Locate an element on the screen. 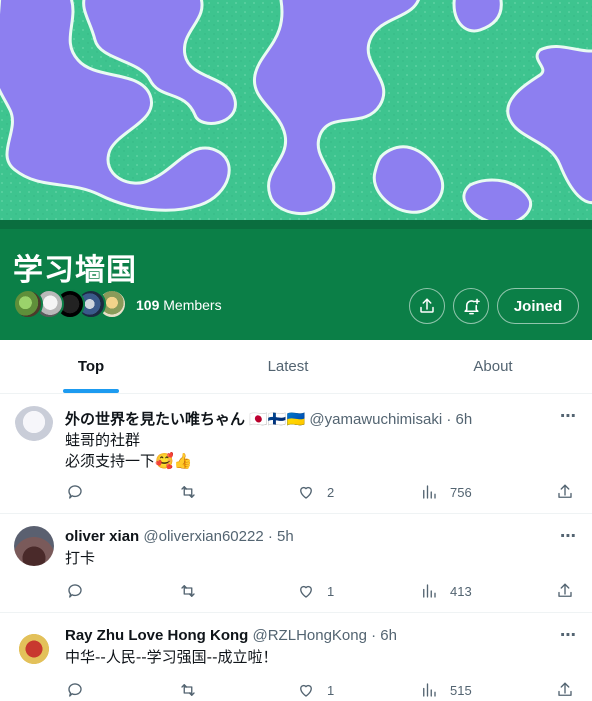  post-text: 中华--人民--学习强国--成立啦！ is located at coordinates (171, 657).